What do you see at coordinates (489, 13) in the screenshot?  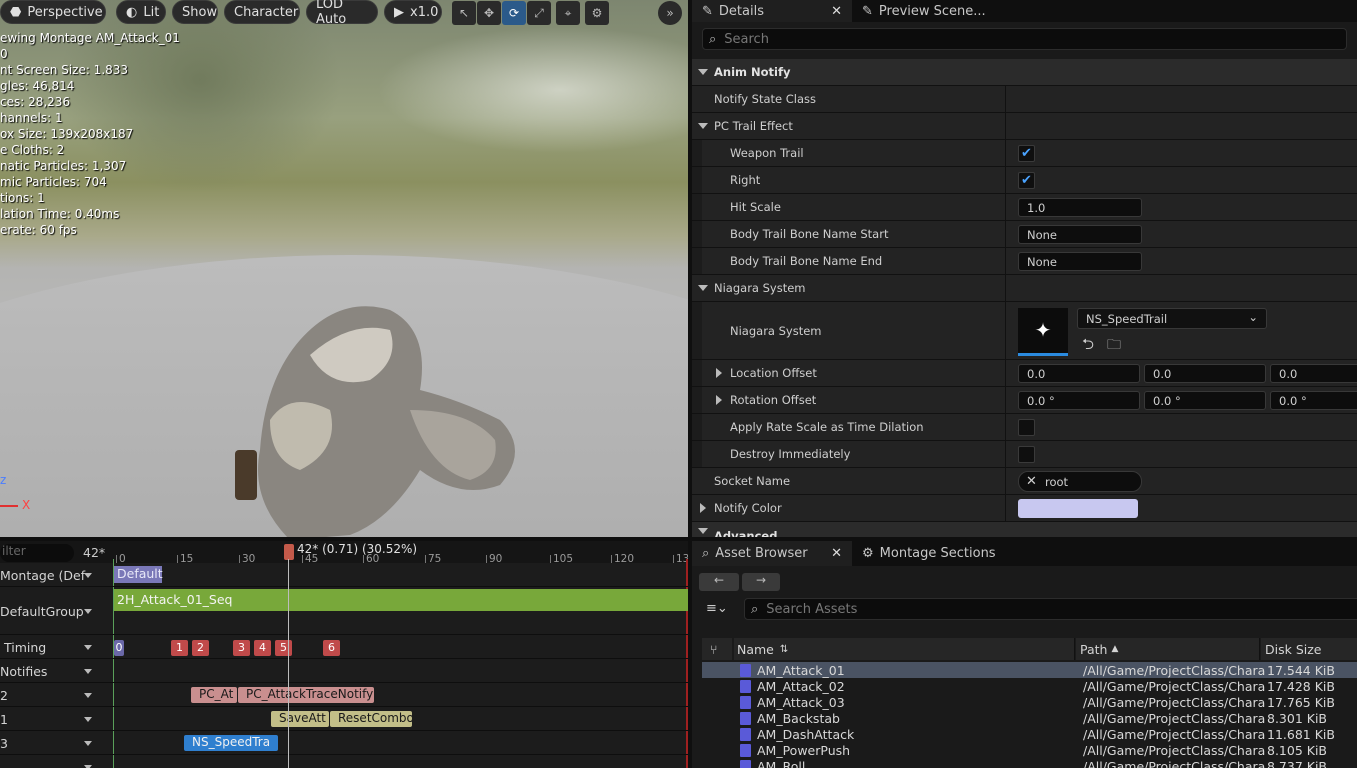 I see `translate-tool-icon: ✥` at bounding box center [489, 13].